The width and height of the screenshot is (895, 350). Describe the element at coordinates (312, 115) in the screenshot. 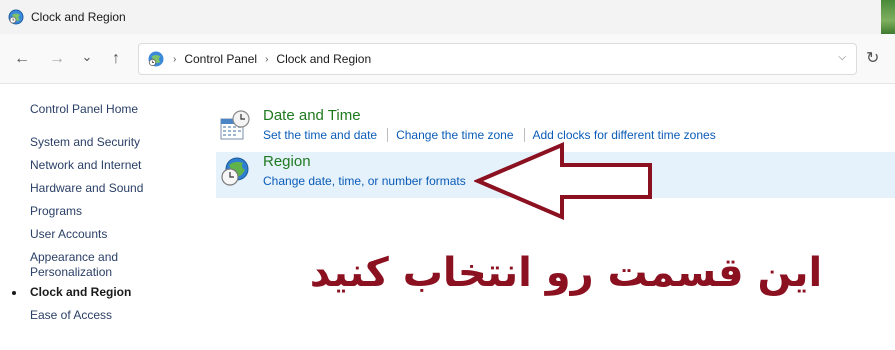

I see `category-title-date-and-time: Date and Time` at that location.